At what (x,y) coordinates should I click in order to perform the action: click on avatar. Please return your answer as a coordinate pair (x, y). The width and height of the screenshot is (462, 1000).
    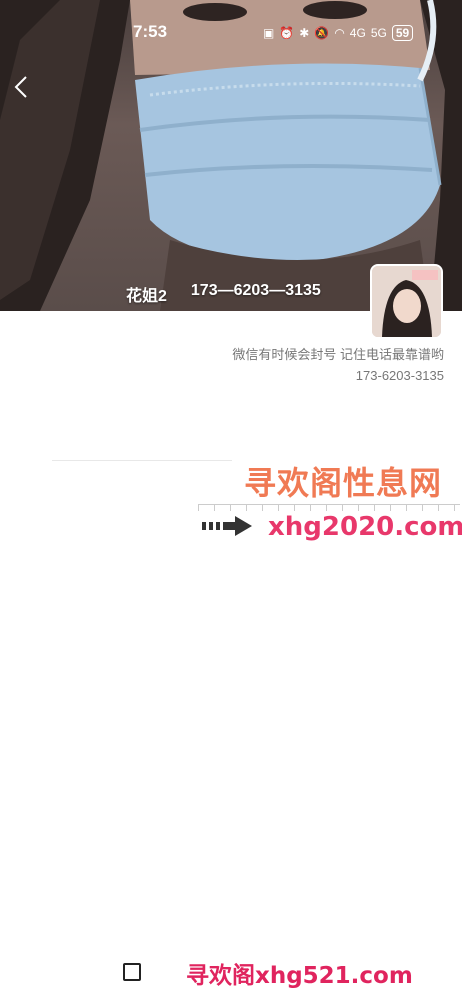
    Looking at the image, I should click on (406, 301).